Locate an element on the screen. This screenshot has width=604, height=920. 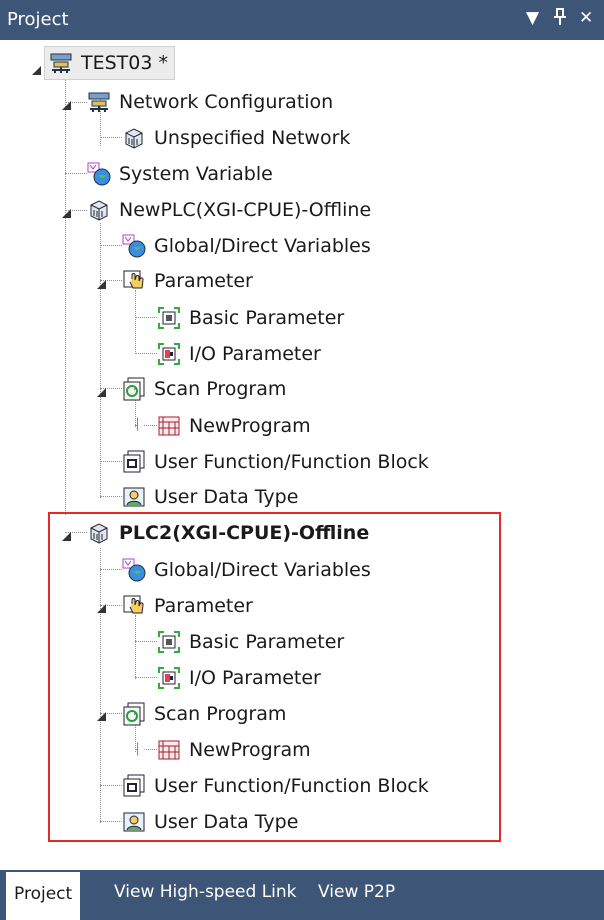
project-network-icon is located at coordinates (61, 63).